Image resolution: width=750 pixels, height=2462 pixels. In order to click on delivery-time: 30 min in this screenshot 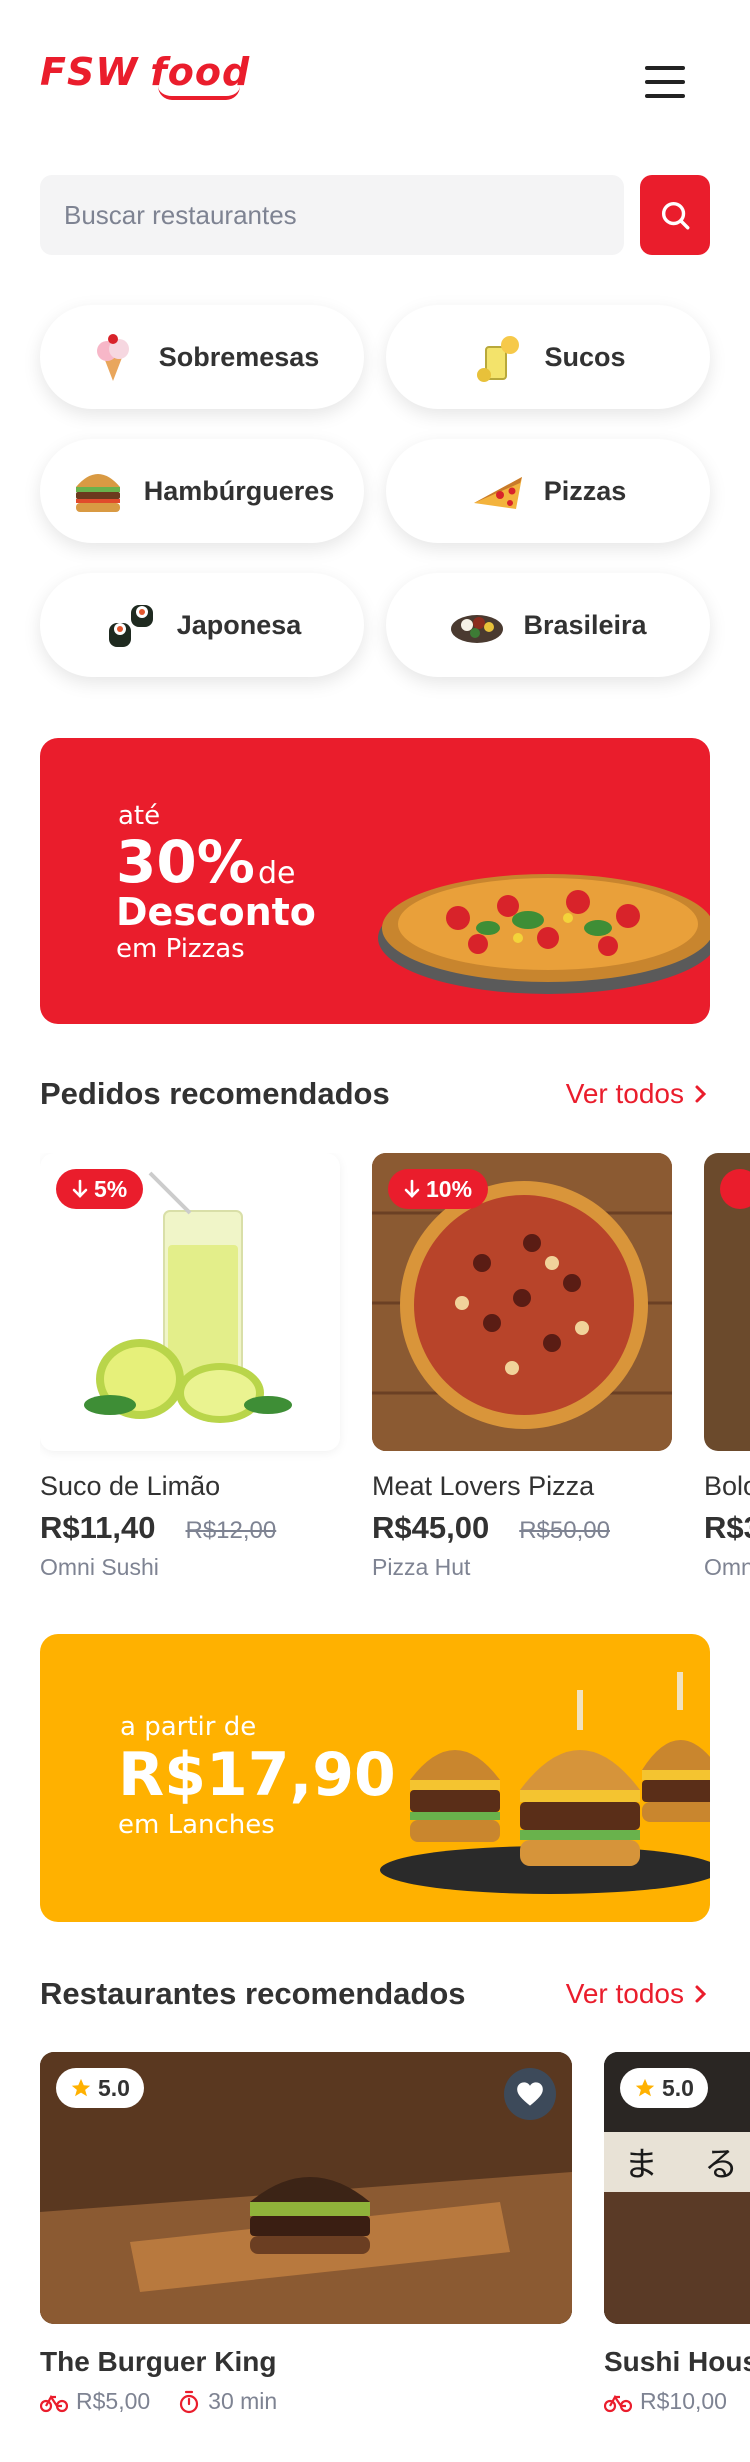, I will do `click(227, 2401)`.